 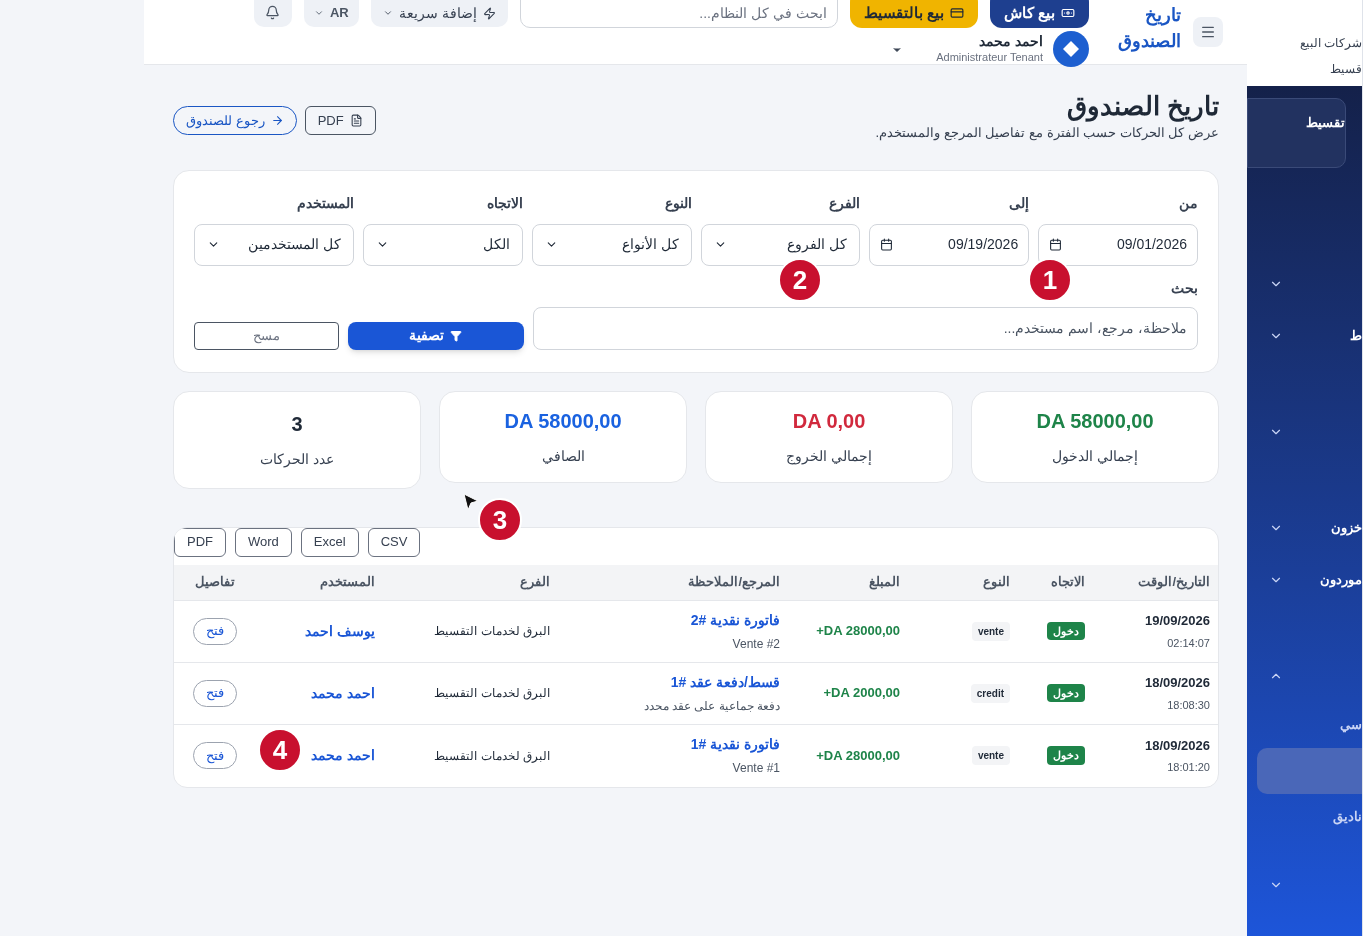 I want to click on select-field: كل المستخدمين, so click(x=274, y=244).